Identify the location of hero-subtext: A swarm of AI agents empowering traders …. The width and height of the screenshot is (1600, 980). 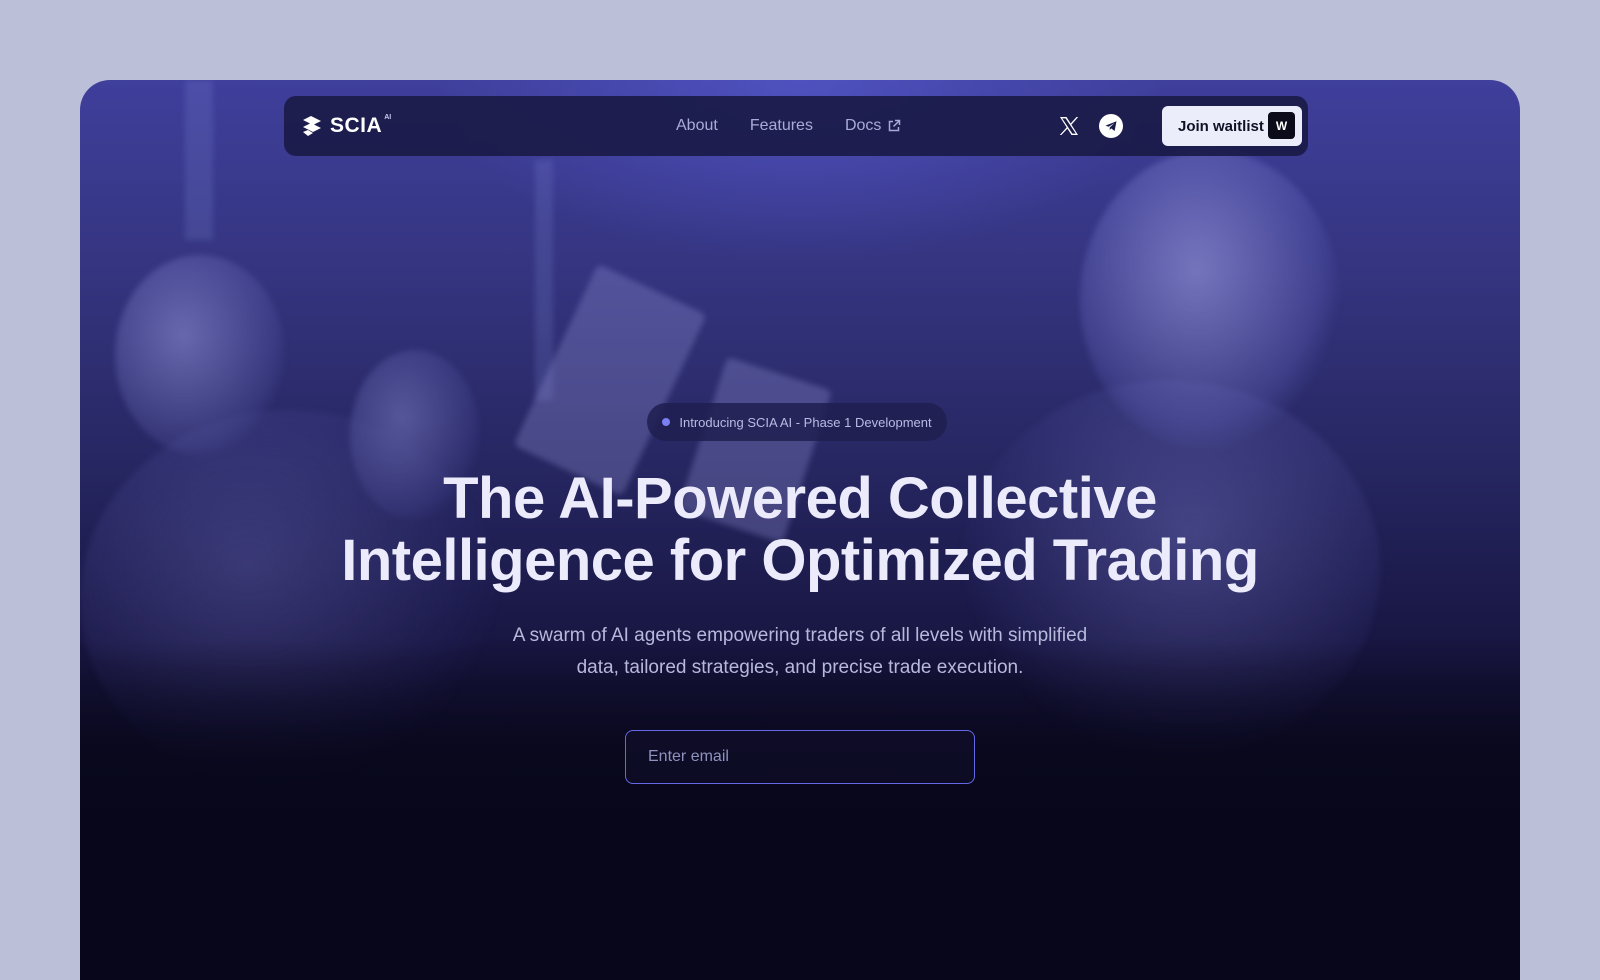
(800, 652).